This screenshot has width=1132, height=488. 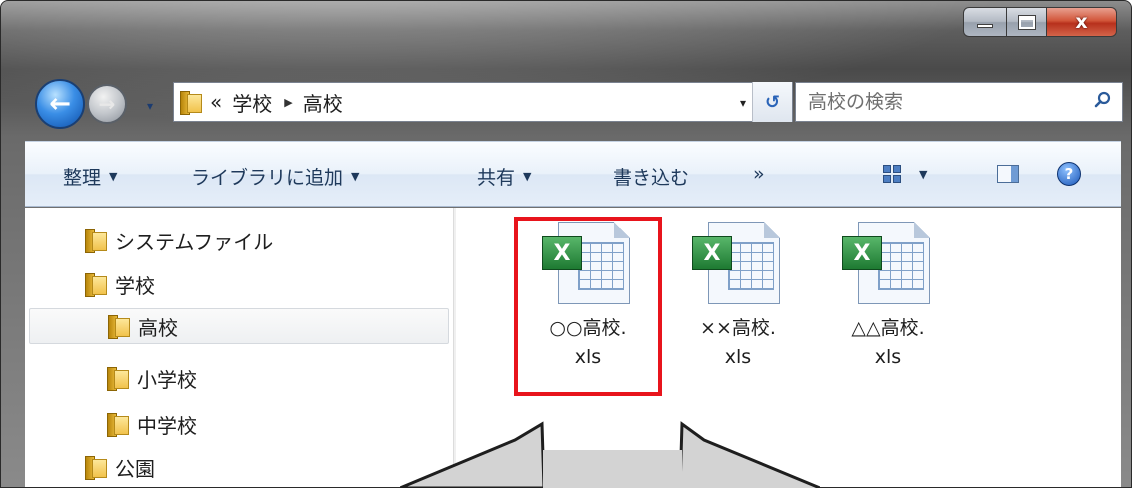 What do you see at coordinates (252, 102) in the screenshot?
I see `breadcrumb-item-school: 学校` at bounding box center [252, 102].